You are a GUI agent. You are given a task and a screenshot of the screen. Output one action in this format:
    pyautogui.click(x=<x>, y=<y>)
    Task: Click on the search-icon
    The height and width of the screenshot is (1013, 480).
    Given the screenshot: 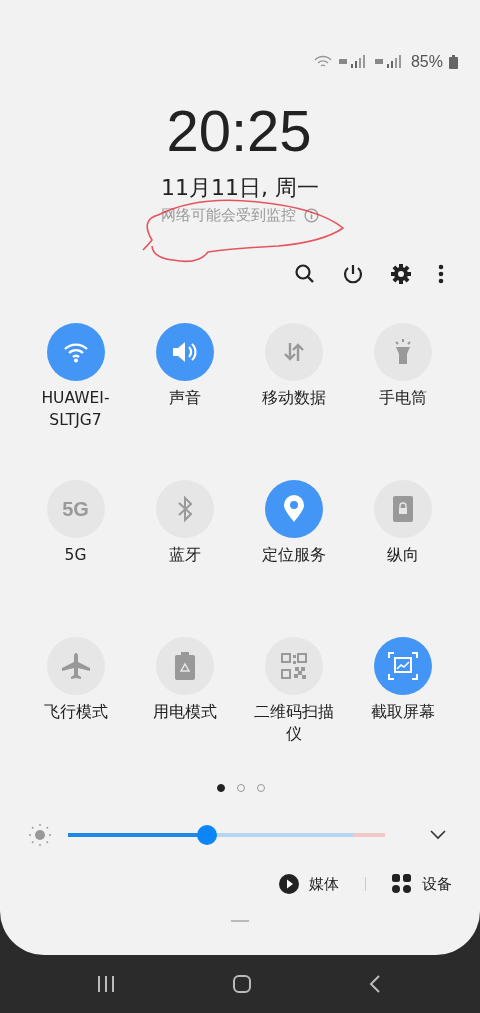 What is the action you would take?
    pyautogui.click(x=305, y=274)
    